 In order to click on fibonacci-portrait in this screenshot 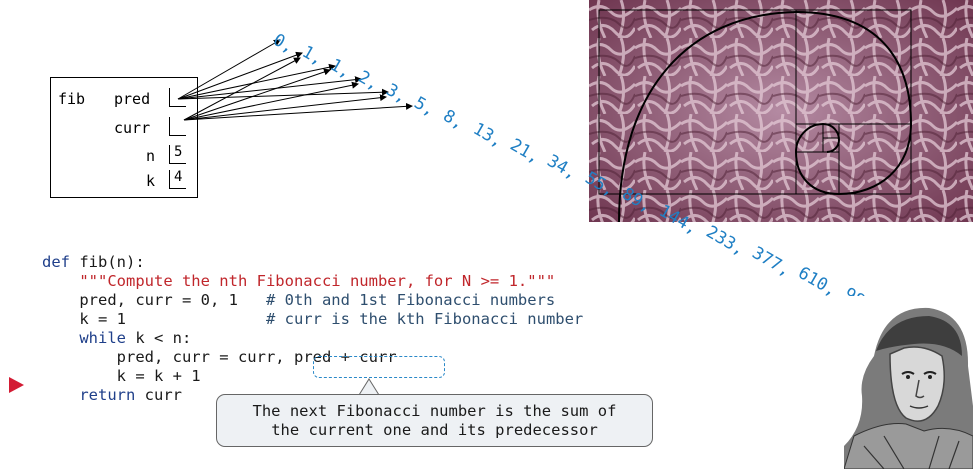, I will do `click(908, 383)`.